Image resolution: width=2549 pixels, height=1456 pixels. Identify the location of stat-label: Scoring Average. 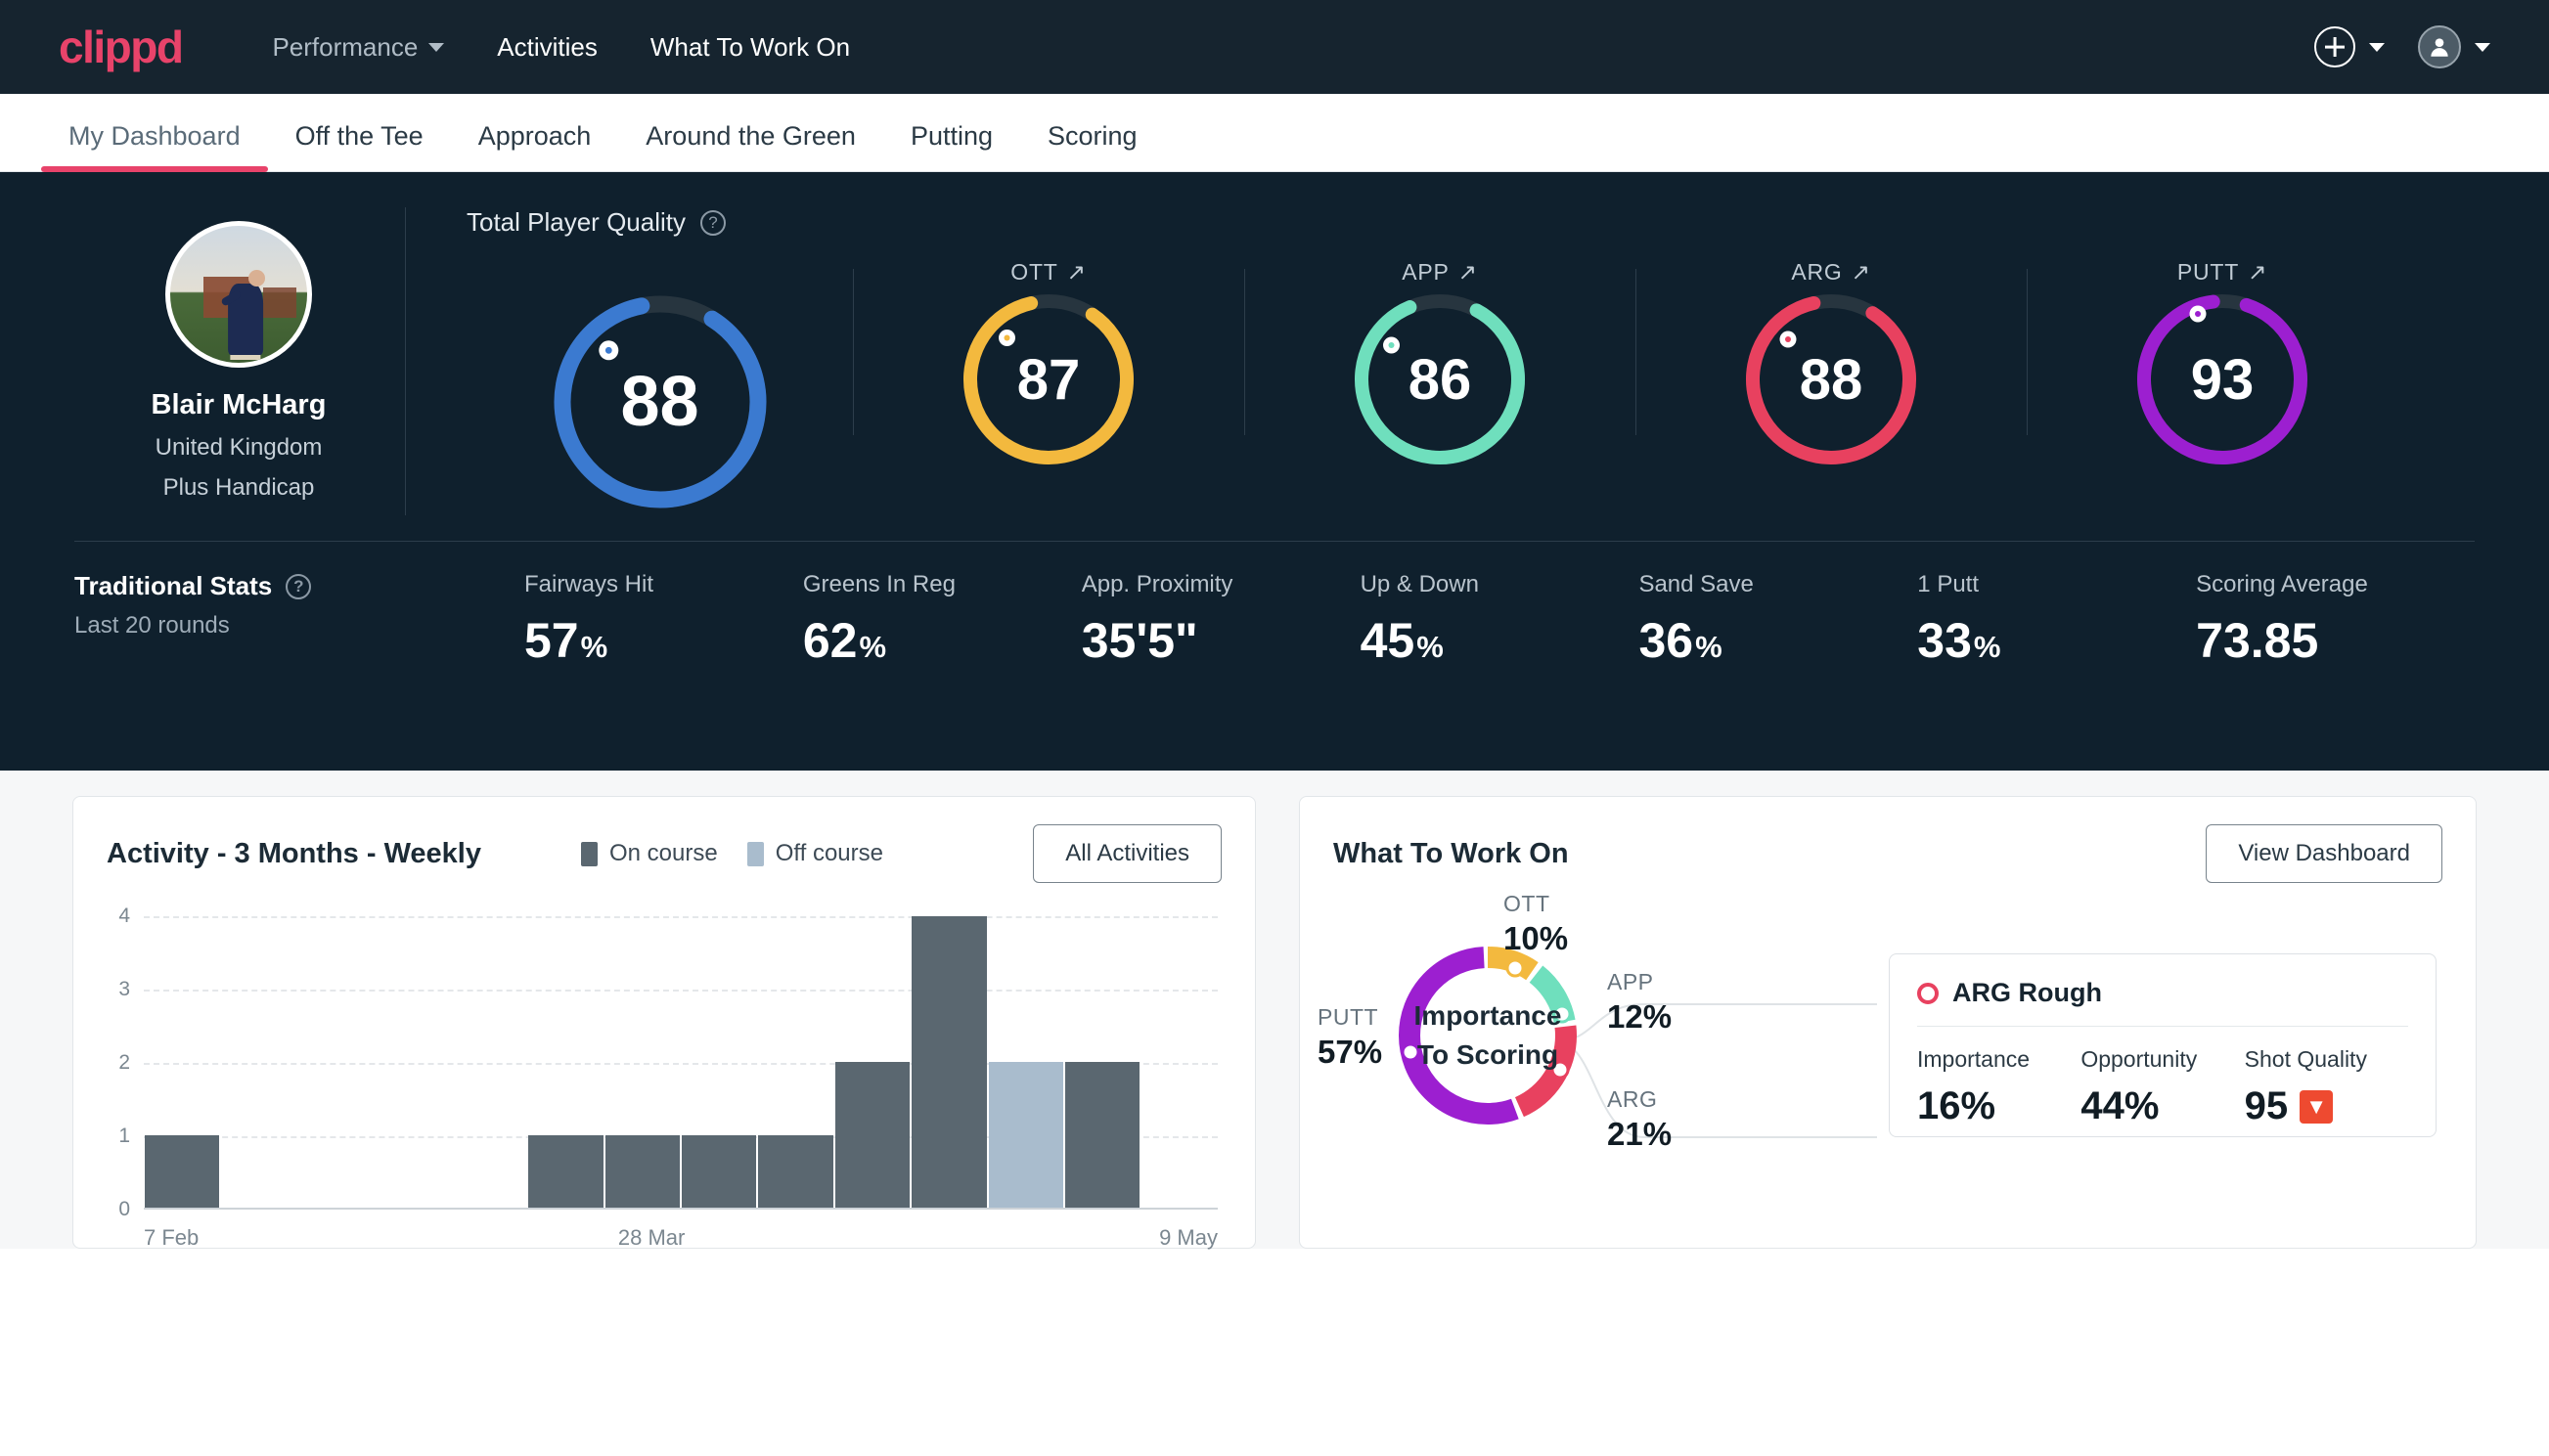
(2282, 584).